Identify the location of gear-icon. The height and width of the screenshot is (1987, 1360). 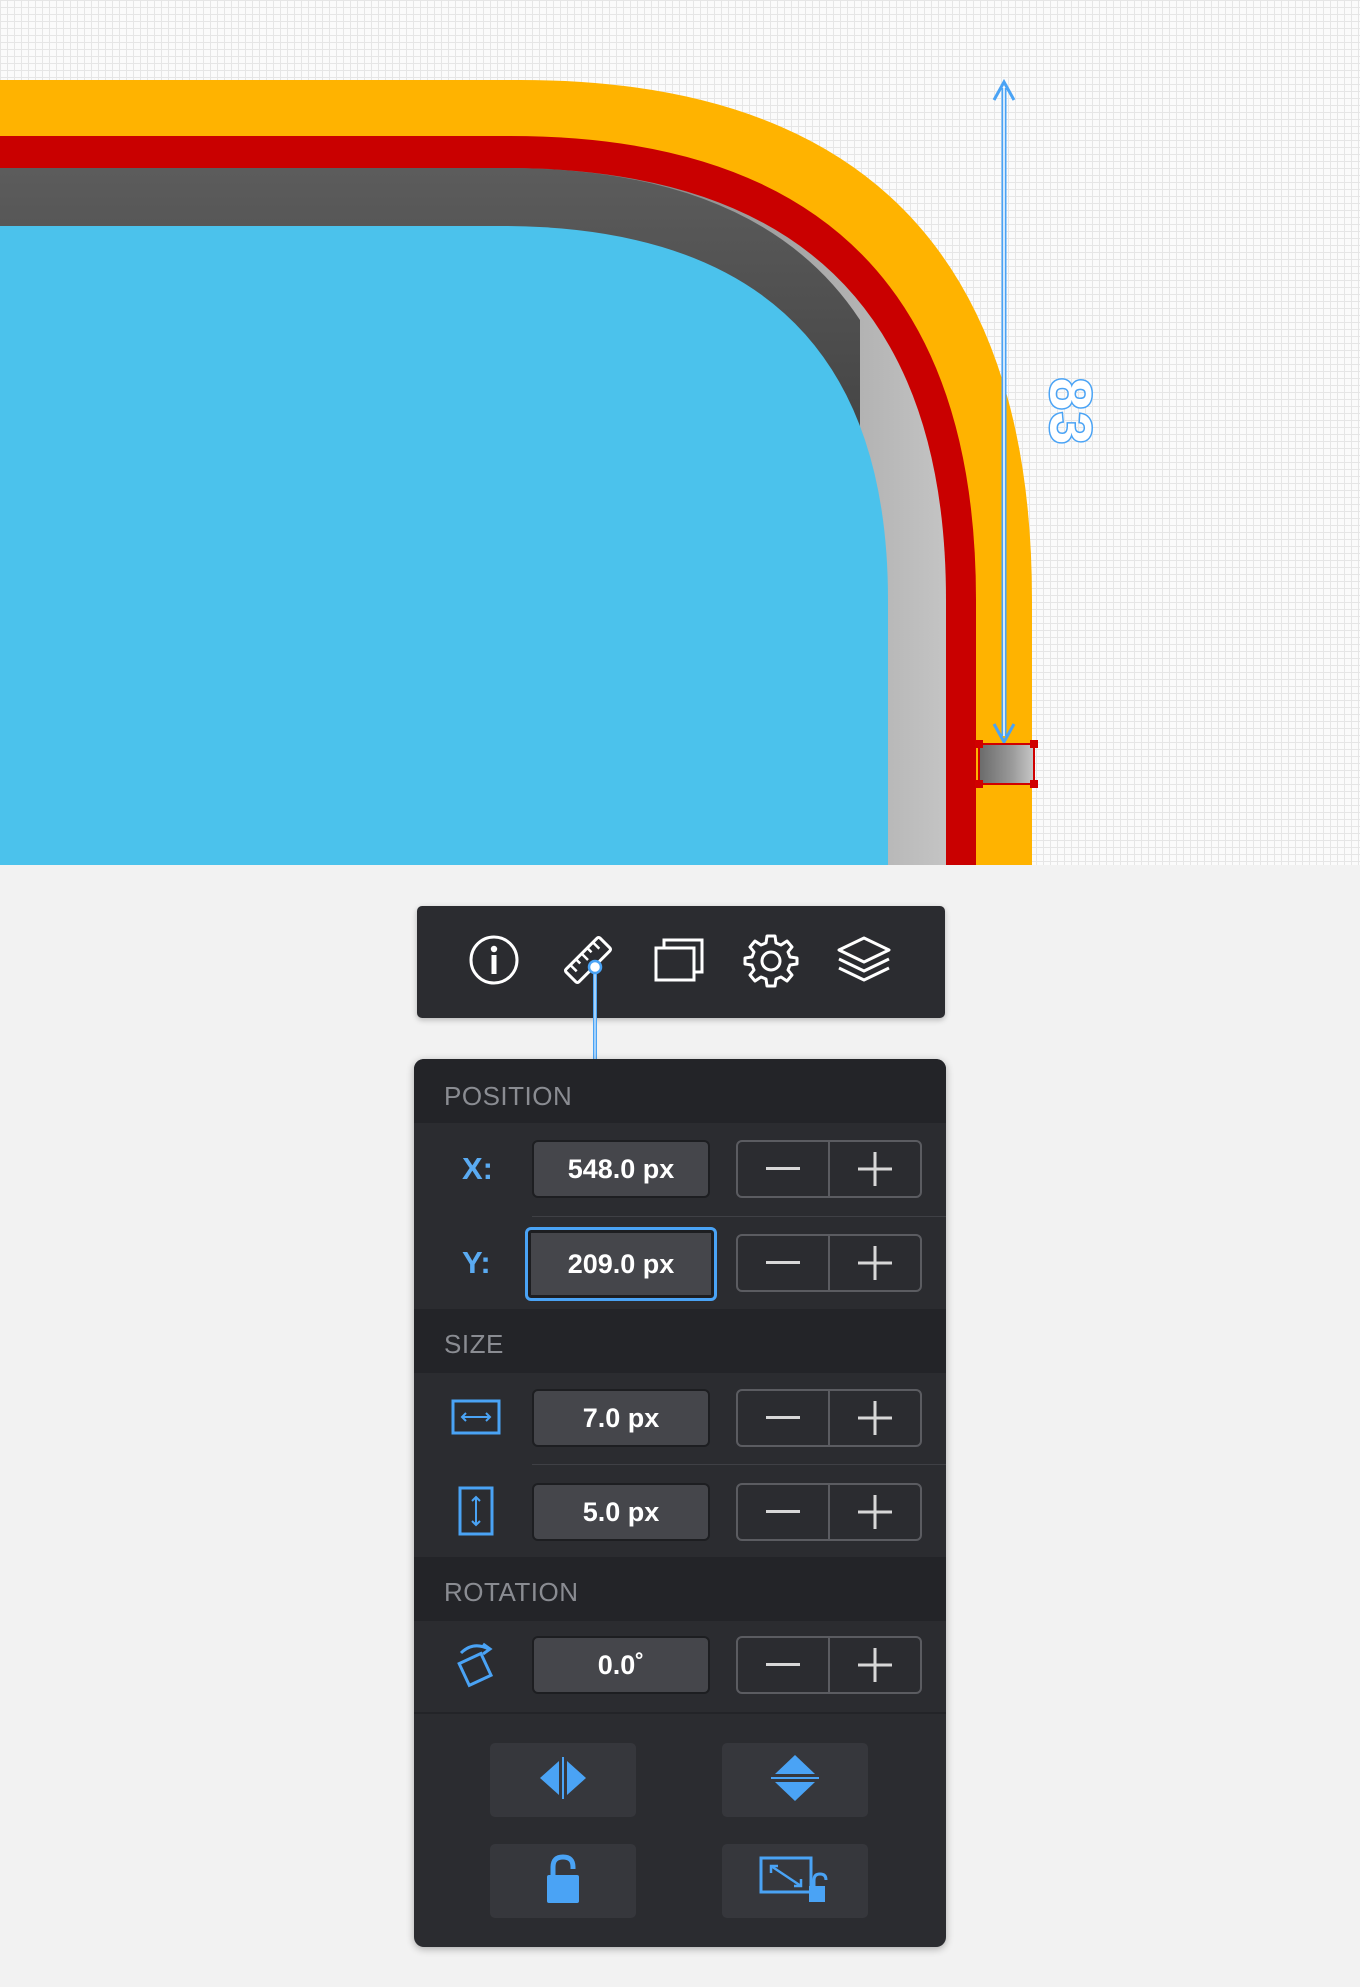
(771, 962).